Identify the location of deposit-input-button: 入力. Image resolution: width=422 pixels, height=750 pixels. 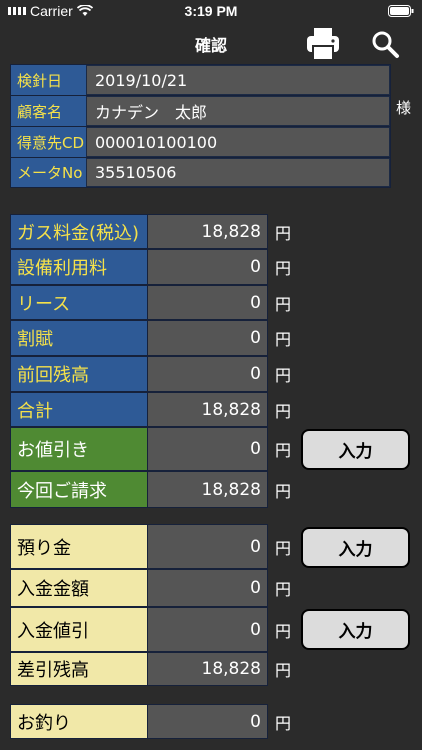
(355, 547).